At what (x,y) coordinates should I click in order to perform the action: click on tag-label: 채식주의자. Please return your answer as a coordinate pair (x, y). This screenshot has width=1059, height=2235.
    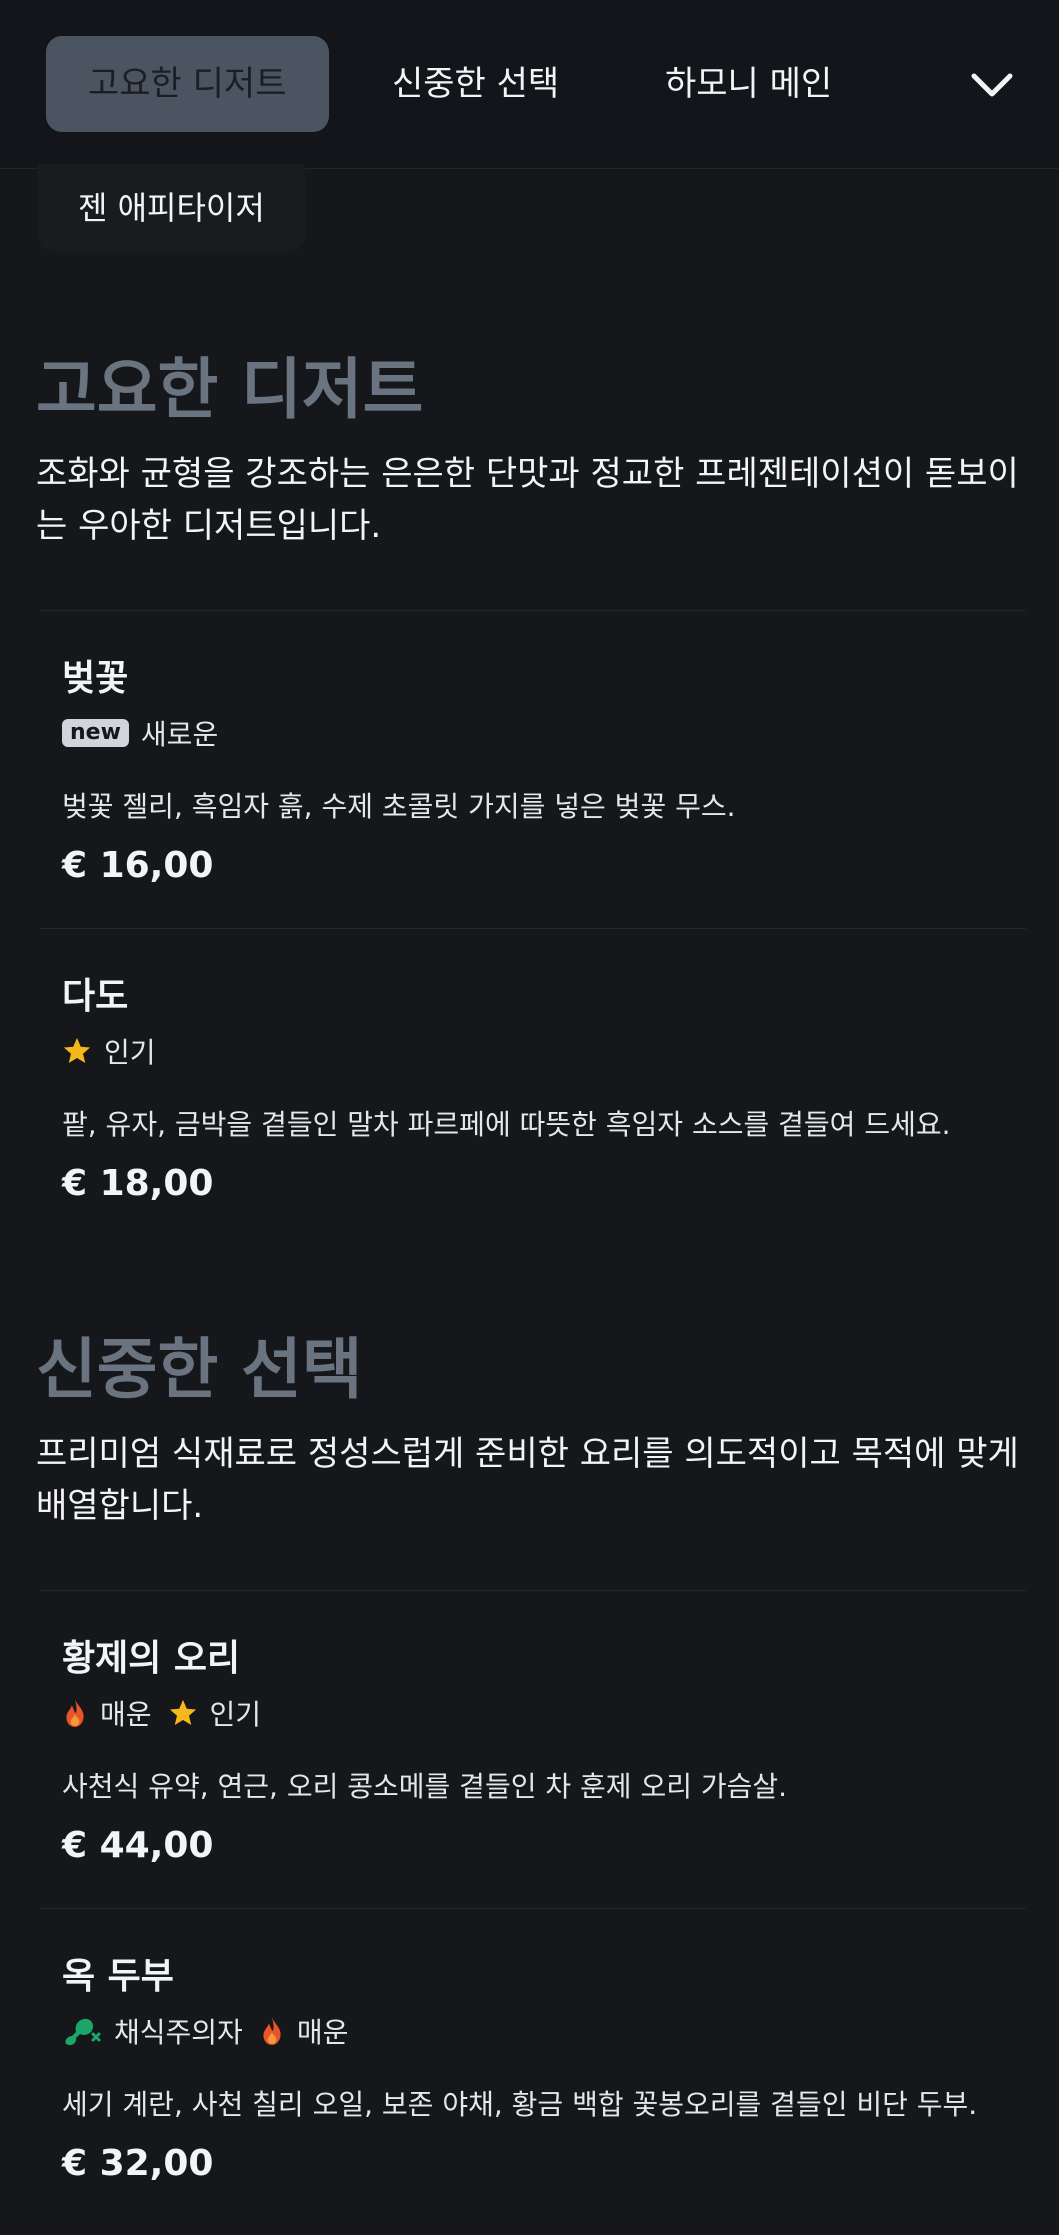
    Looking at the image, I should click on (178, 2032).